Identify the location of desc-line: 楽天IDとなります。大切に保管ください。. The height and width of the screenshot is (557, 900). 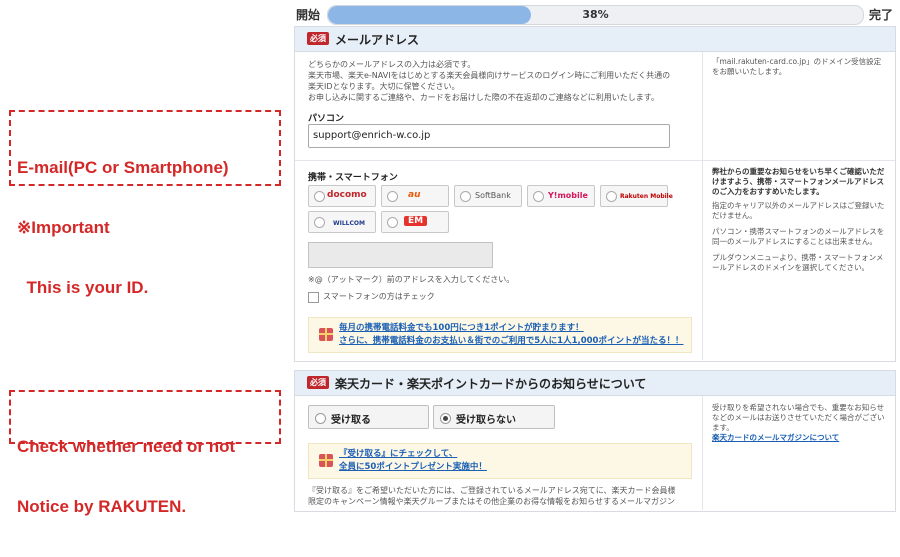
(384, 86).